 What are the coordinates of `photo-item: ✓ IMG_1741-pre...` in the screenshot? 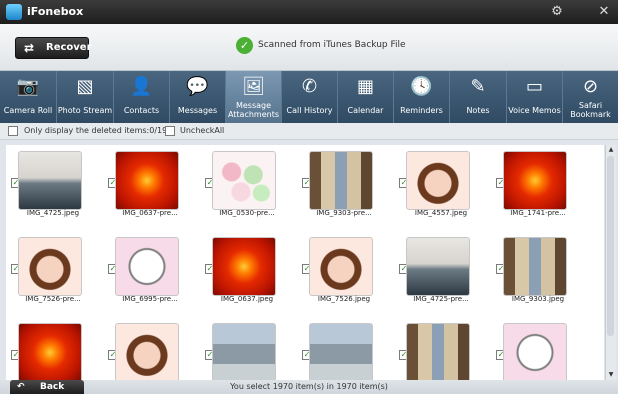 It's located at (538, 185).